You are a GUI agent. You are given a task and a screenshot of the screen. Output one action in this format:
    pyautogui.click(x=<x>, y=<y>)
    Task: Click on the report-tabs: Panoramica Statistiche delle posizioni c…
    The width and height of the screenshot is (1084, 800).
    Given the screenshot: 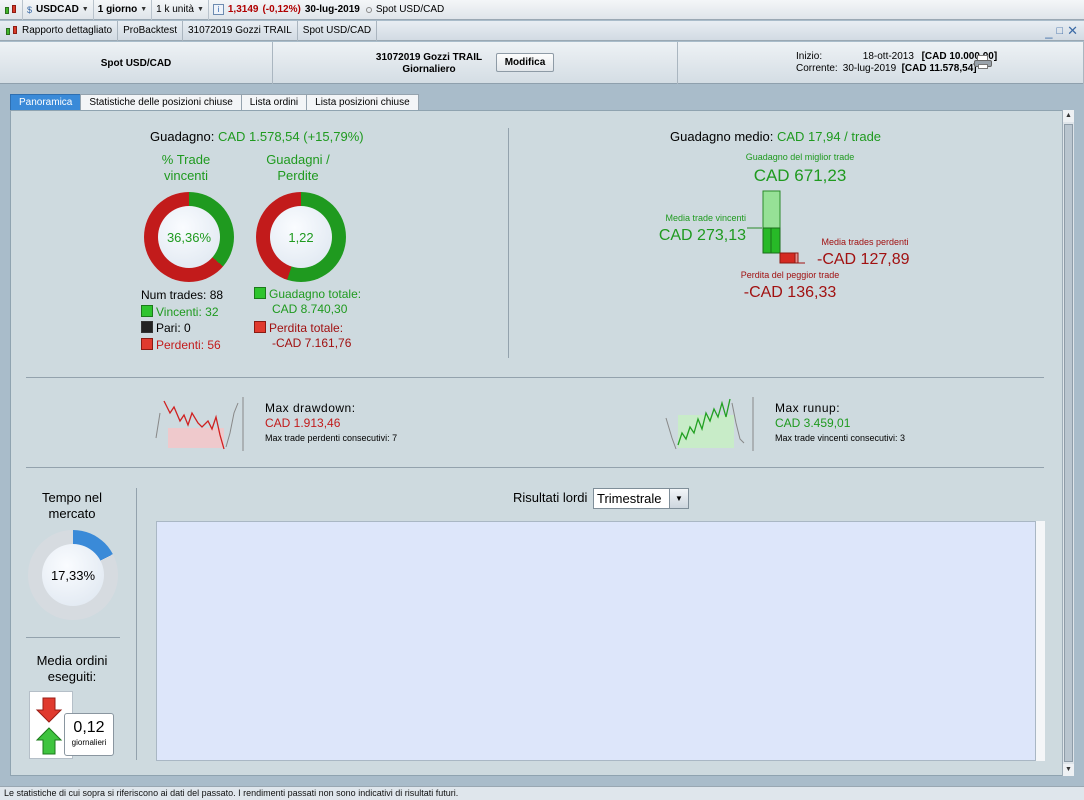 What is the action you would take?
    pyautogui.click(x=214, y=102)
    